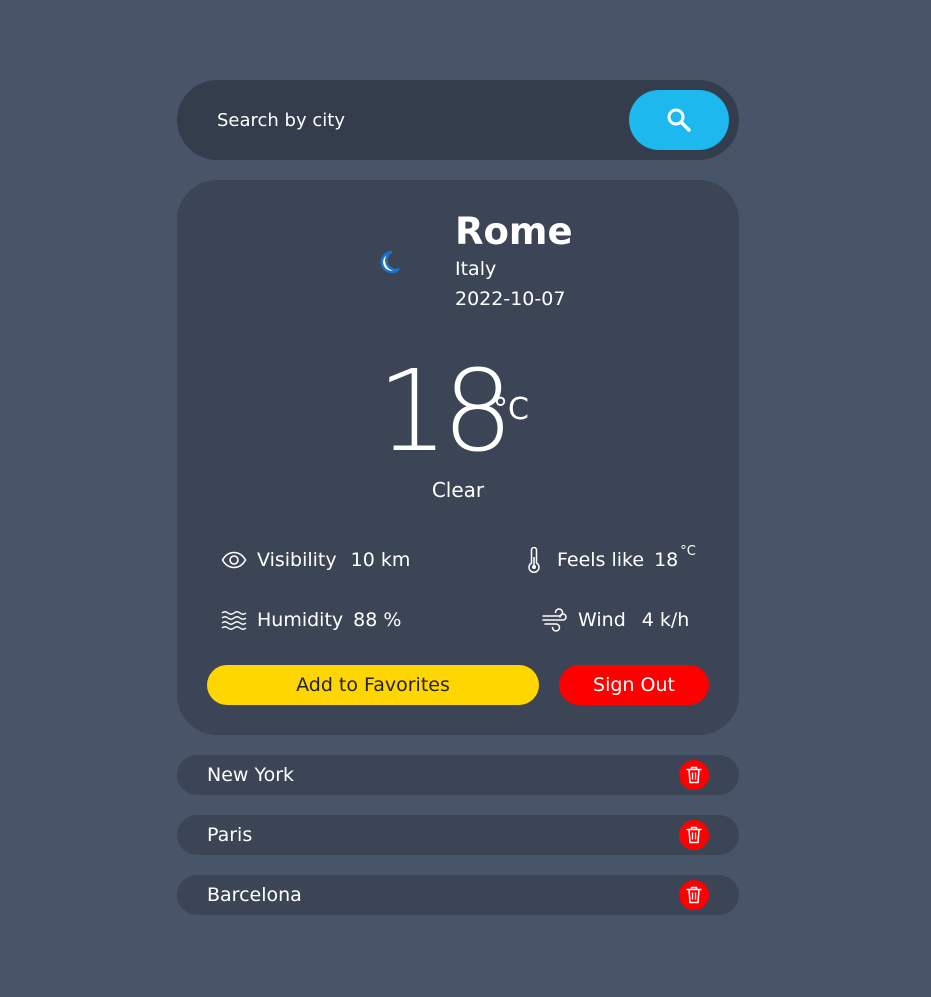 This screenshot has height=997, width=931. What do you see at coordinates (458, 835) in the screenshot?
I see `favorite-item: Paris` at bounding box center [458, 835].